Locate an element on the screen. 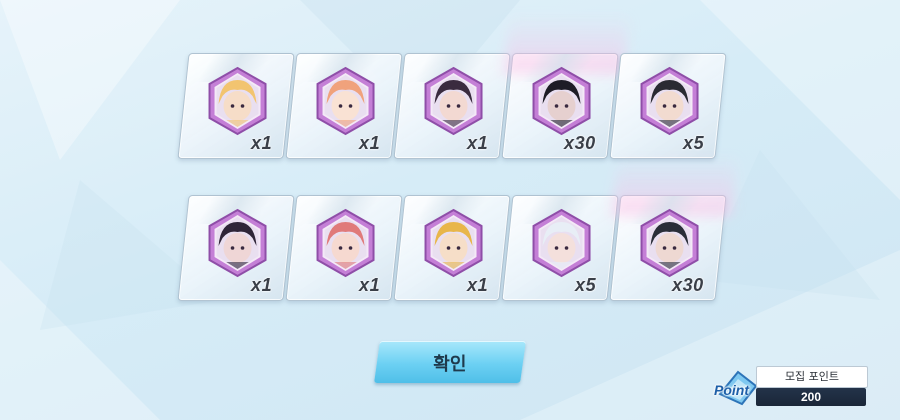 The height and width of the screenshot is (420, 900). recruit-points-panel: Point 모집 포인트 200 is located at coordinates (806, 391).